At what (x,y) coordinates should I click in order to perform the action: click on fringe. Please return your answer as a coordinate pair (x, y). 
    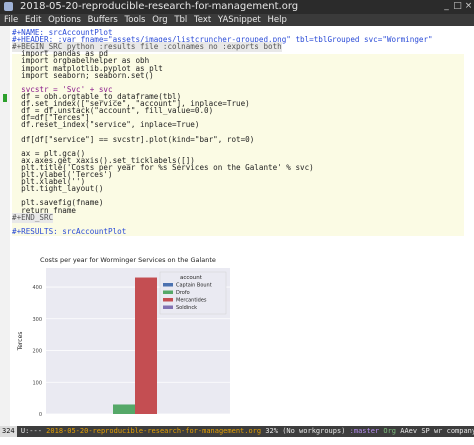
    Looking at the image, I should click on (5, 226).